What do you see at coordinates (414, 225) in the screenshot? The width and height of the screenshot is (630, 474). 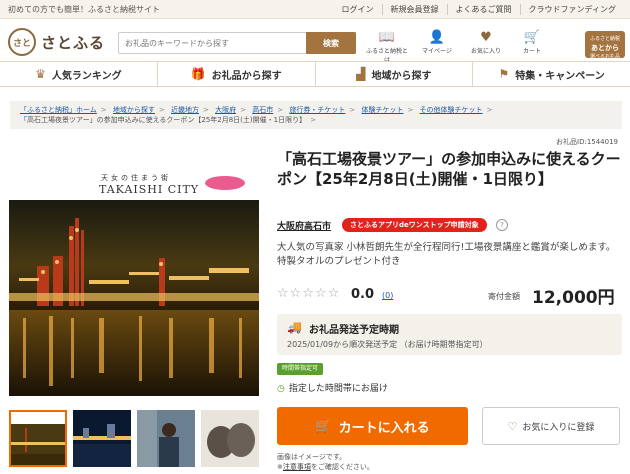 I see `app-onestop-badge: さとふるアプリdeワンストップ申請対象` at bounding box center [414, 225].